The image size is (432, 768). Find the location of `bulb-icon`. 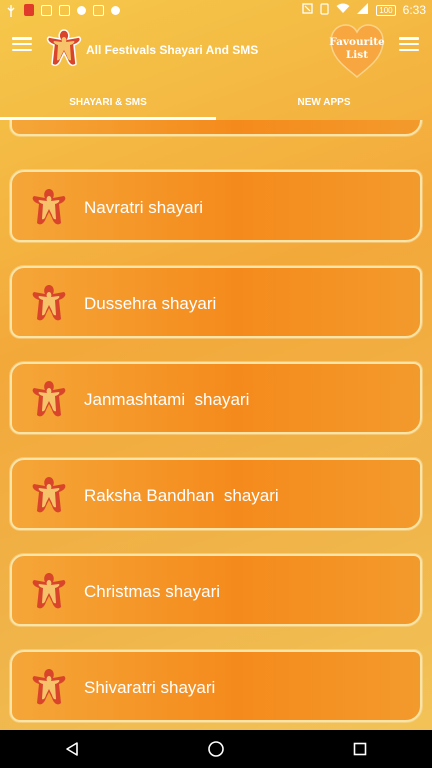

bulb-icon is located at coordinates (81, 10).